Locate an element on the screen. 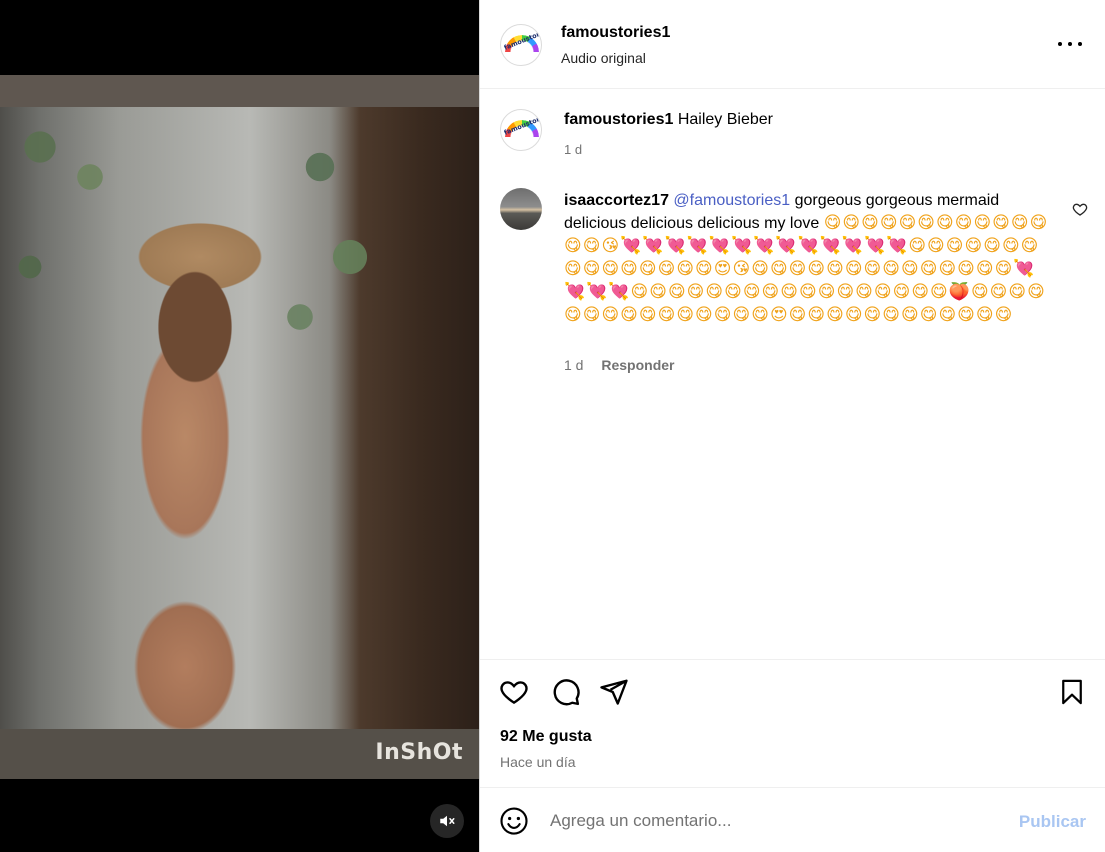 Image resolution: width=1105 pixels, height=852 pixels. reply-button: Responder is located at coordinates (637, 365).